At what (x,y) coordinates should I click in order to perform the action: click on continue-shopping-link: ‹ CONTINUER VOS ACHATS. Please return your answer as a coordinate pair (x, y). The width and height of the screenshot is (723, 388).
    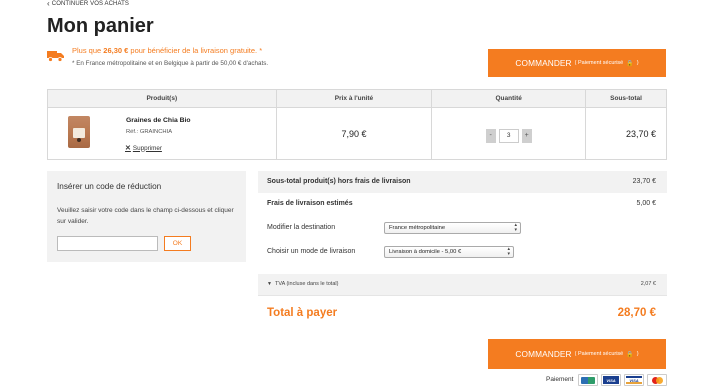
    Looking at the image, I should click on (88, 4).